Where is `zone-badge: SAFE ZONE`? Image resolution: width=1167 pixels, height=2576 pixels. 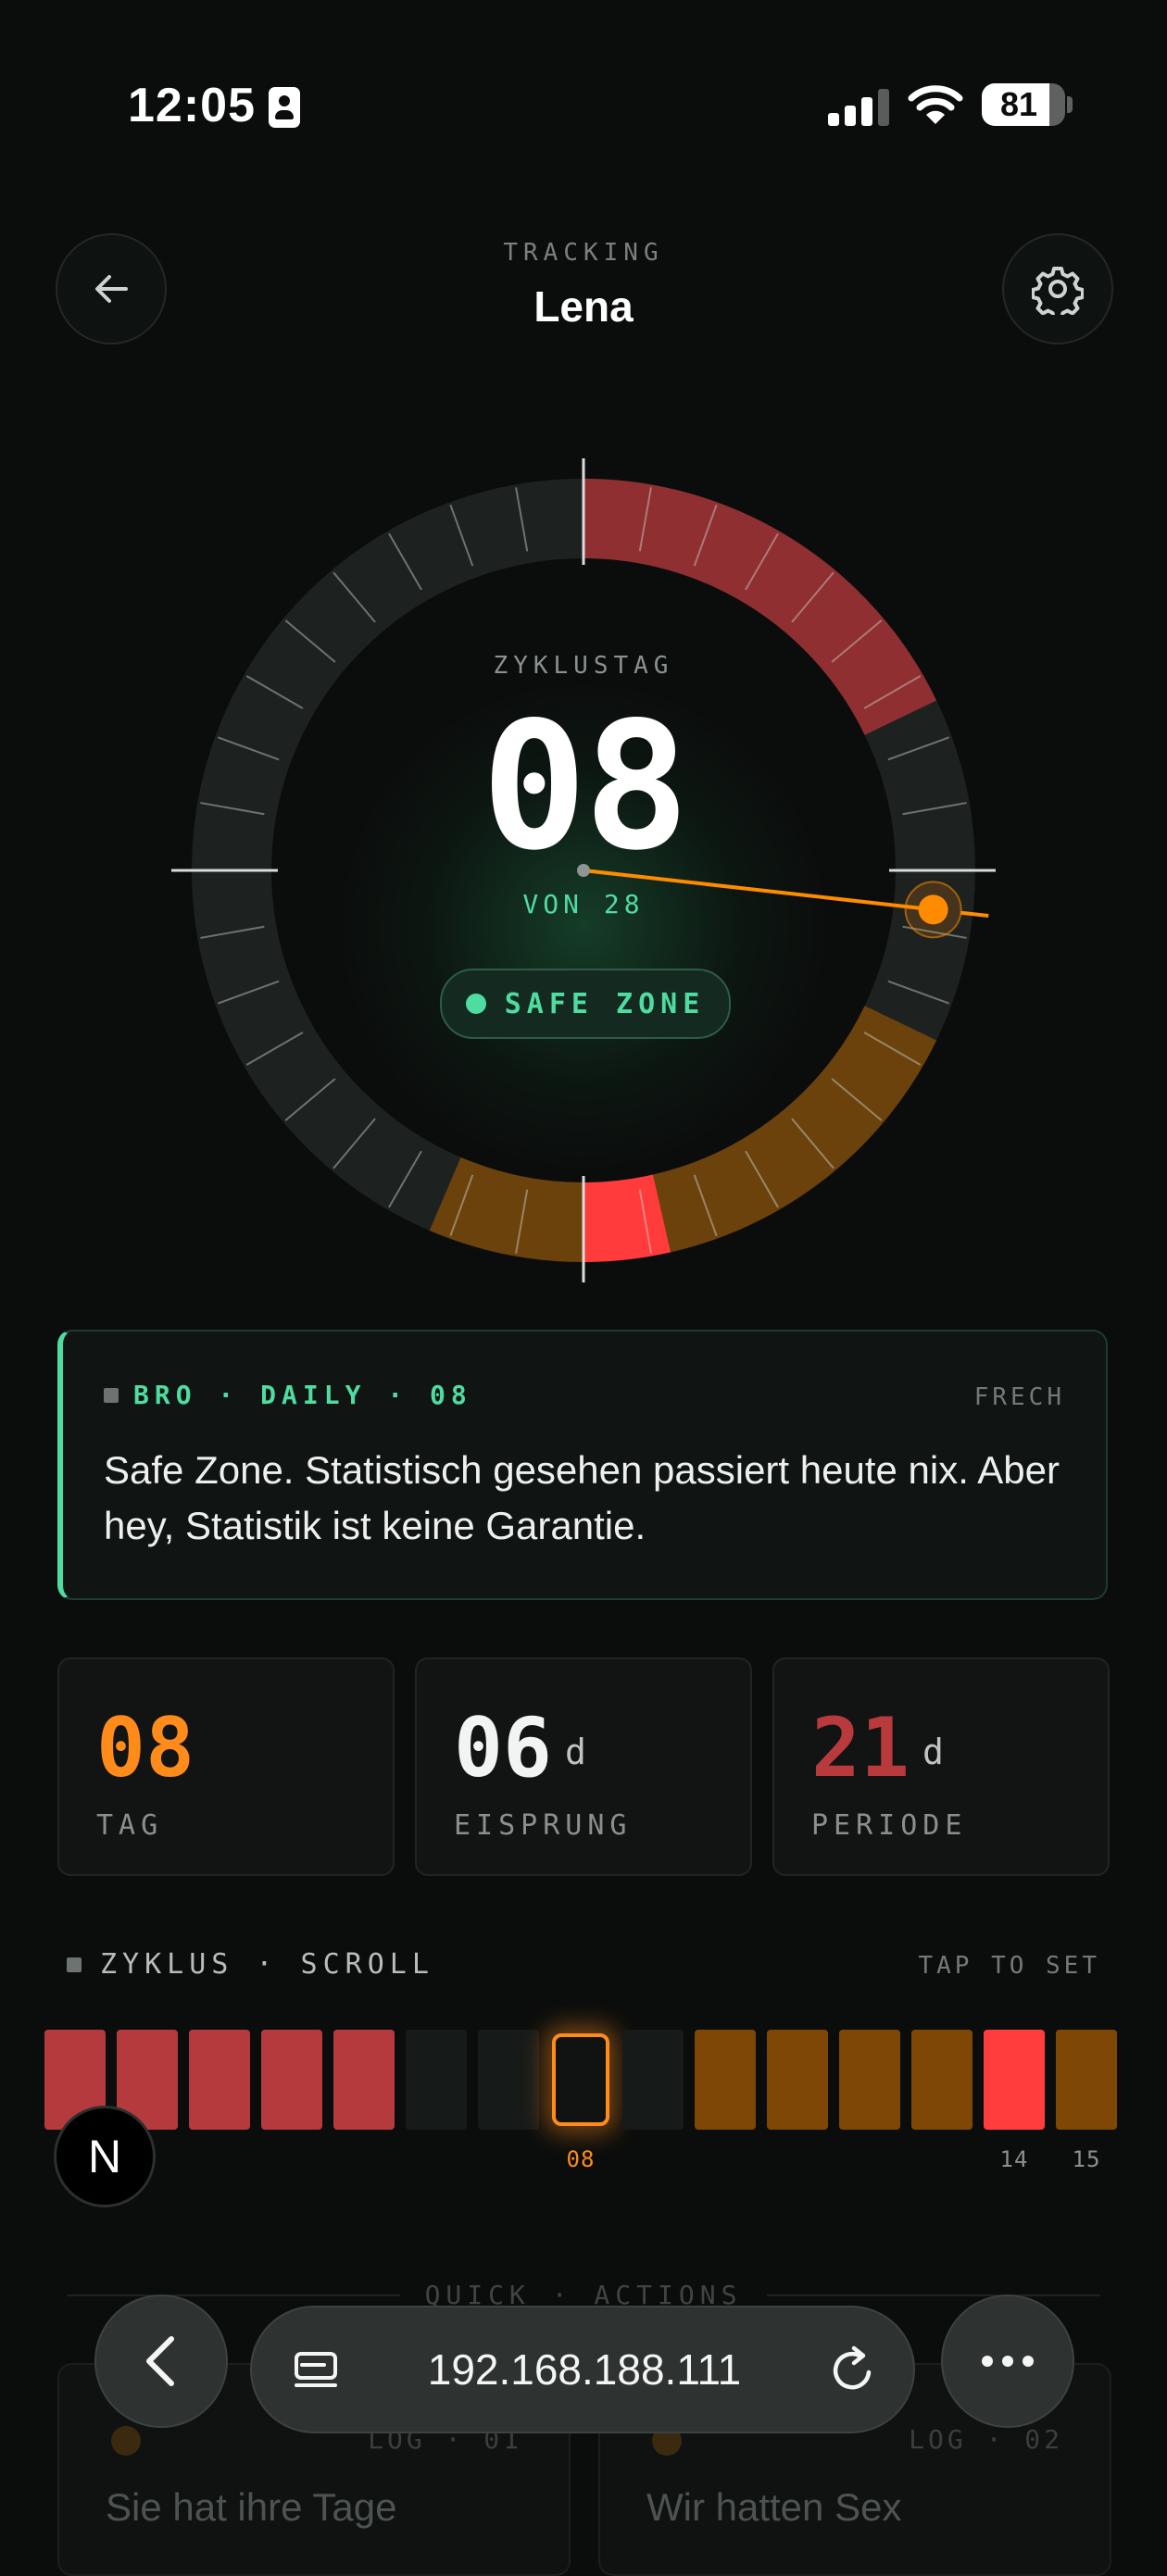
zone-badge: SAFE ZONE is located at coordinates (585, 1004).